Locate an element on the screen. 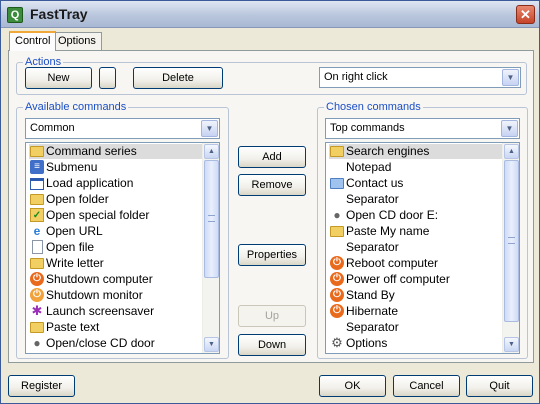 This screenshot has height=404, width=540. chosen-scrollbar: ▲ ▼ is located at coordinates (510, 248).